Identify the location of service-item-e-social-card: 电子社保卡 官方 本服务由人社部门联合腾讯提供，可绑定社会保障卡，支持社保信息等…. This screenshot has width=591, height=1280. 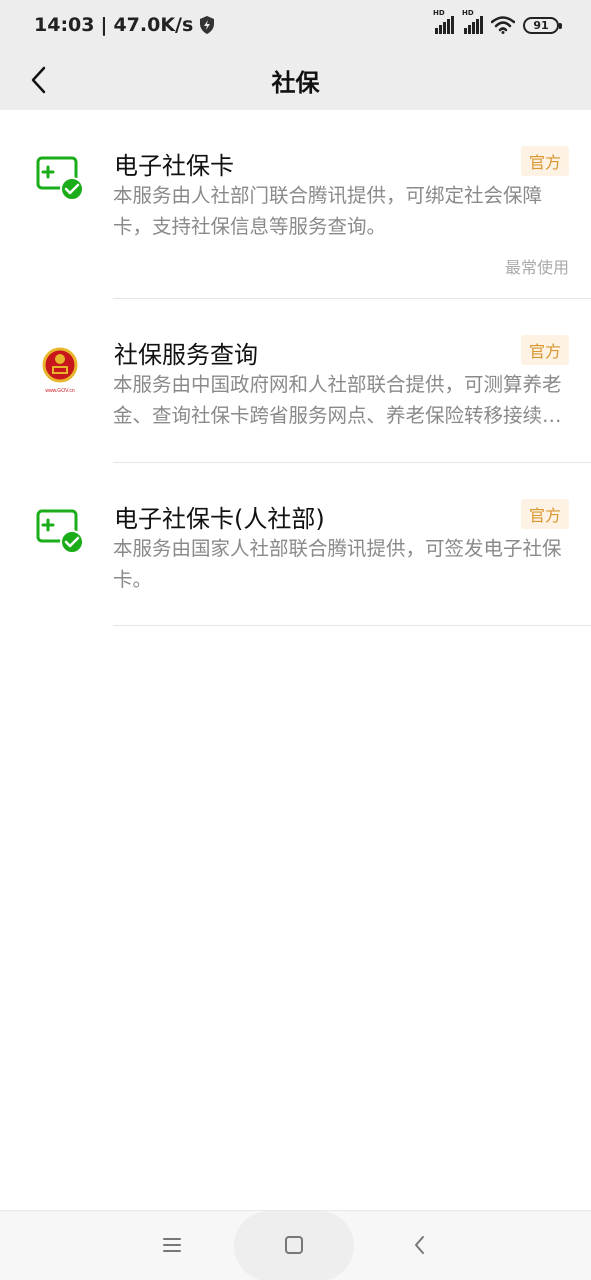
(295, 204).